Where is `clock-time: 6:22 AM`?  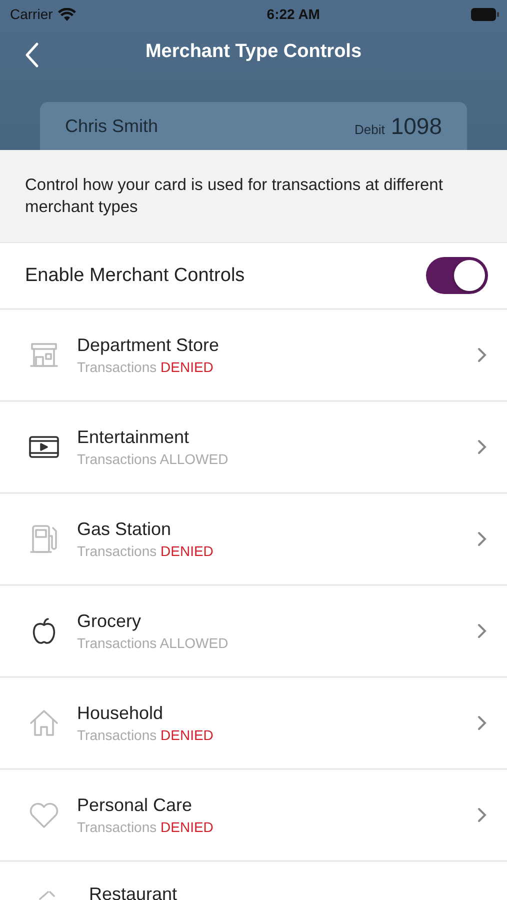
clock-time: 6:22 AM is located at coordinates (293, 14).